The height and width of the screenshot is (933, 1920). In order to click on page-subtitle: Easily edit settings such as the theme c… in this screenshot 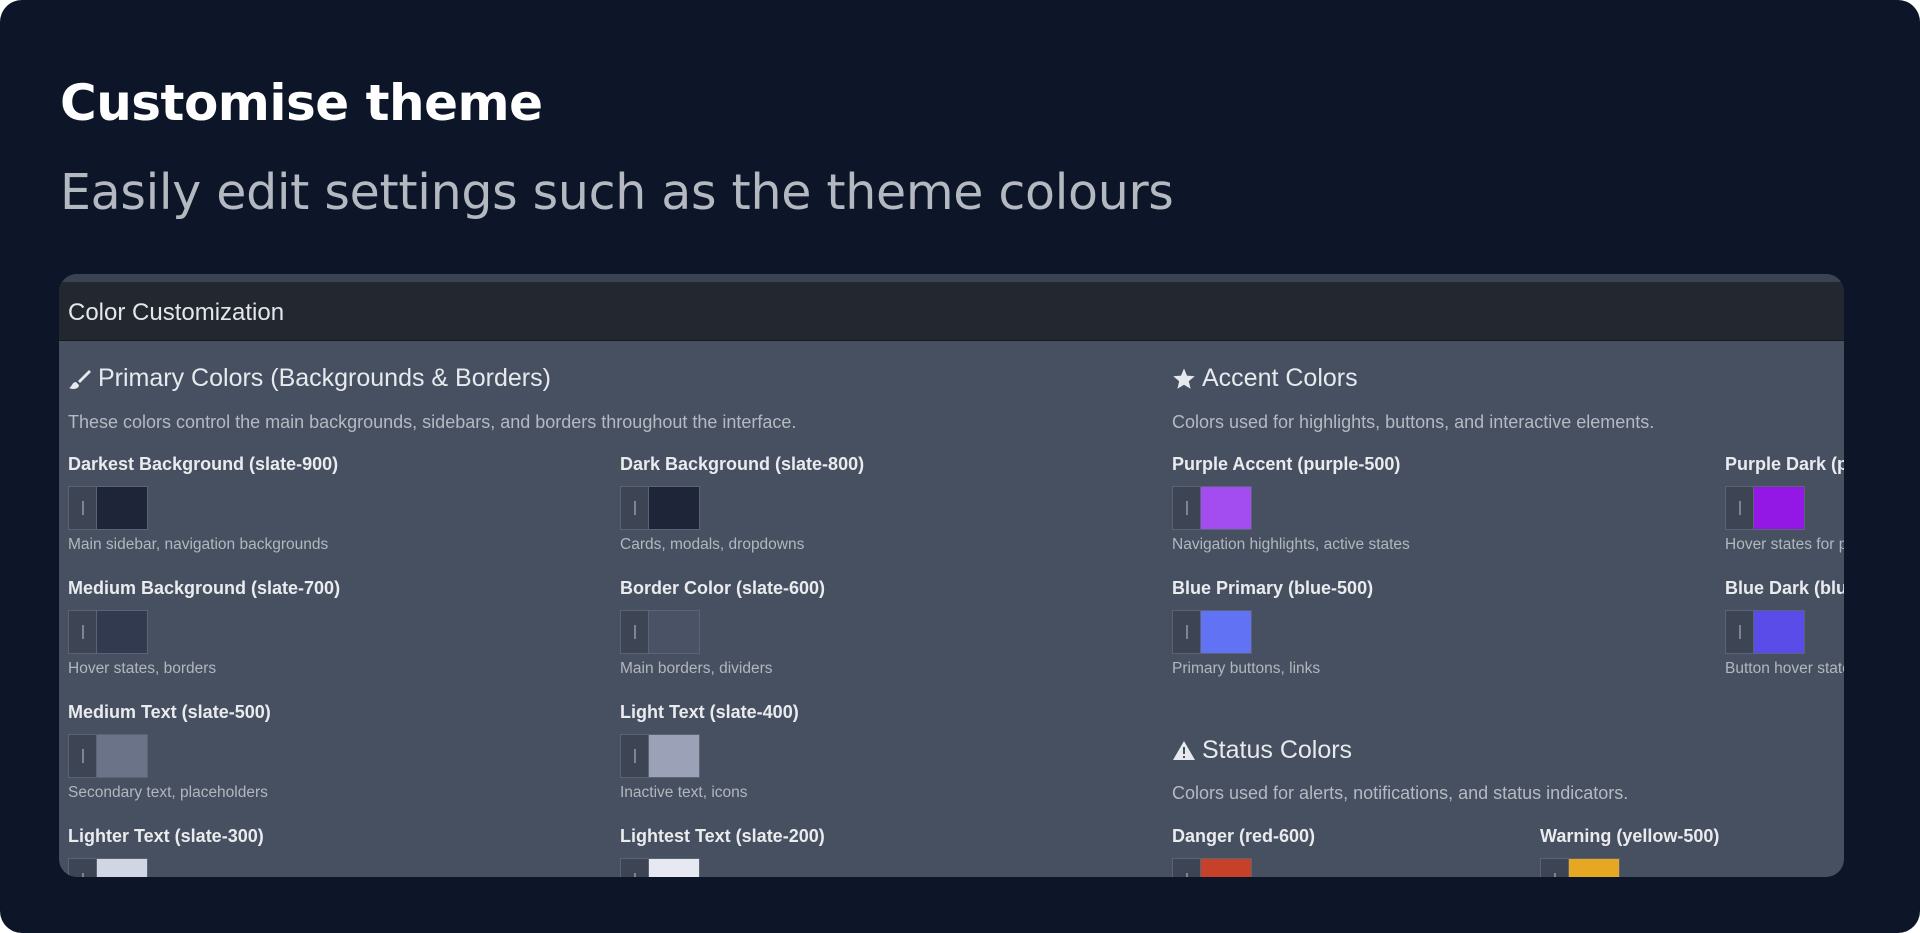, I will do `click(617, 192)`.